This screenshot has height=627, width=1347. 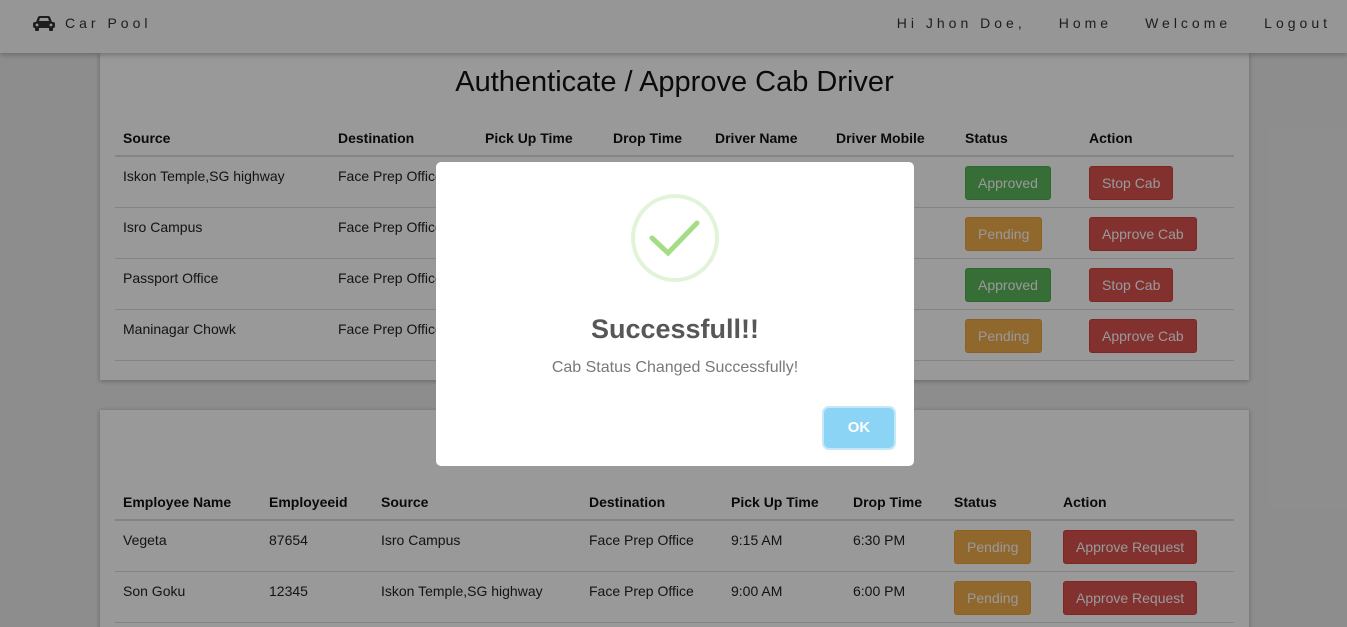 I want to click on success-check-icon, so click(x=675, y=238).